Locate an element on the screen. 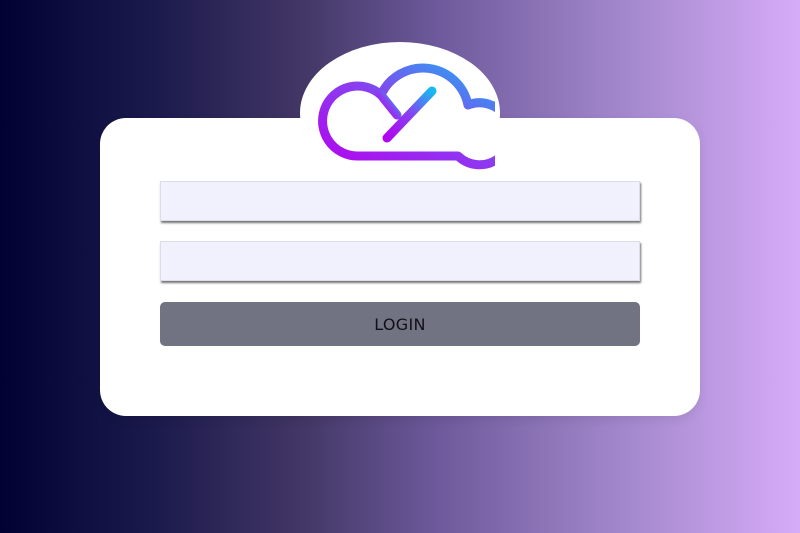  logo-badge is located at coordinates (400, 113).